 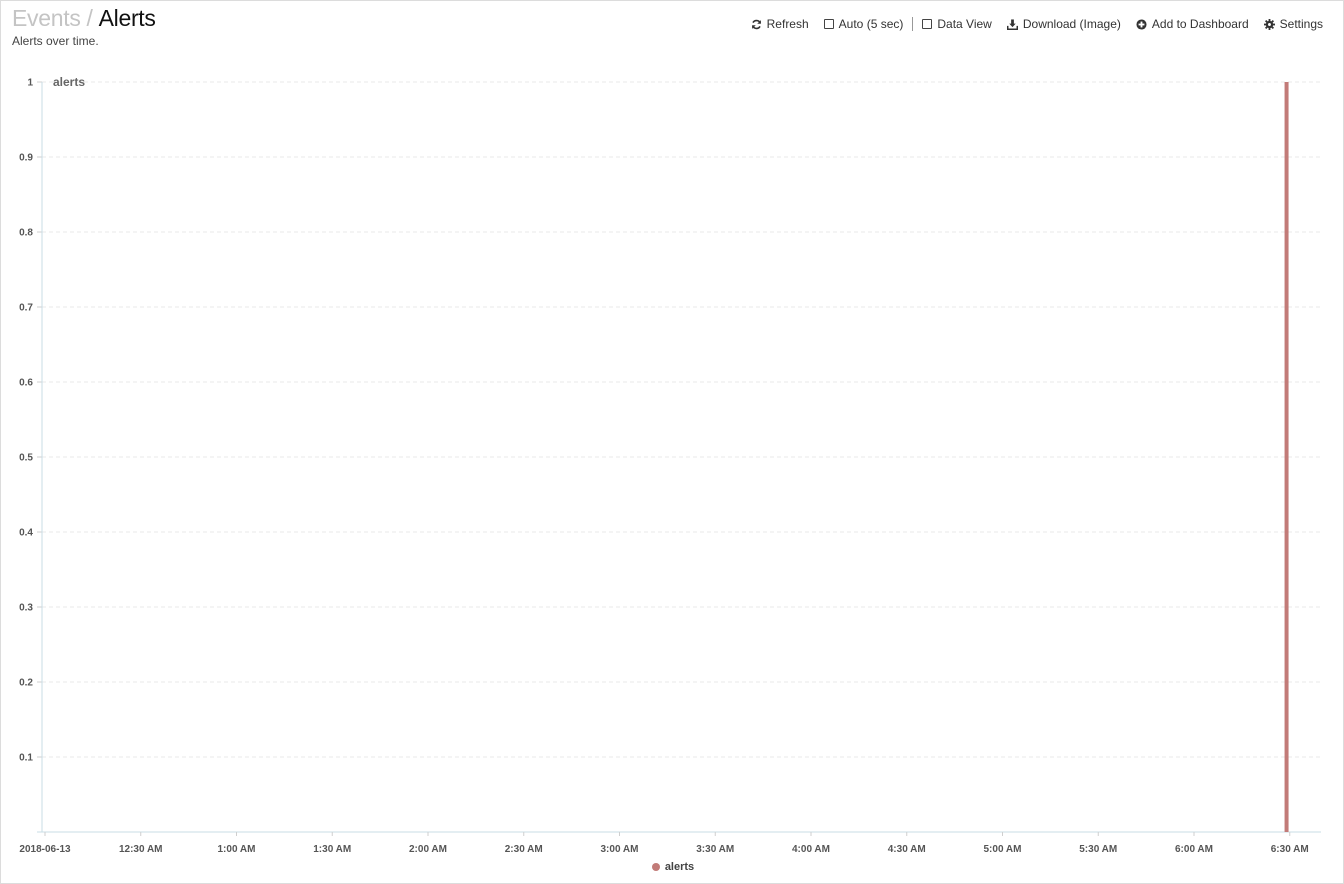 What do you see at coordinates (655, 866) in the screenshot?
I see `legend-swatch` at bounding box center [655, 866].